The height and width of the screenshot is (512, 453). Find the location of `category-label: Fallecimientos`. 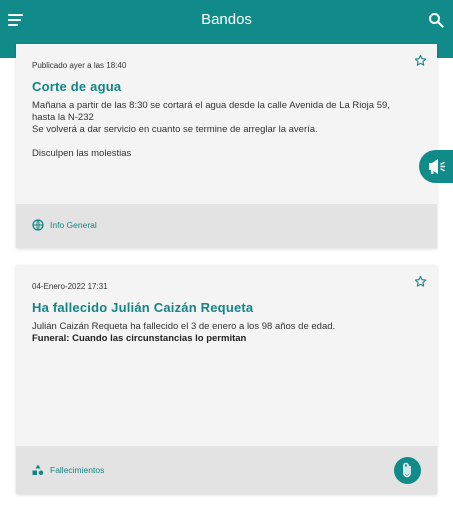

category-label: Fallecimientos is located at coordinates (77, 470).